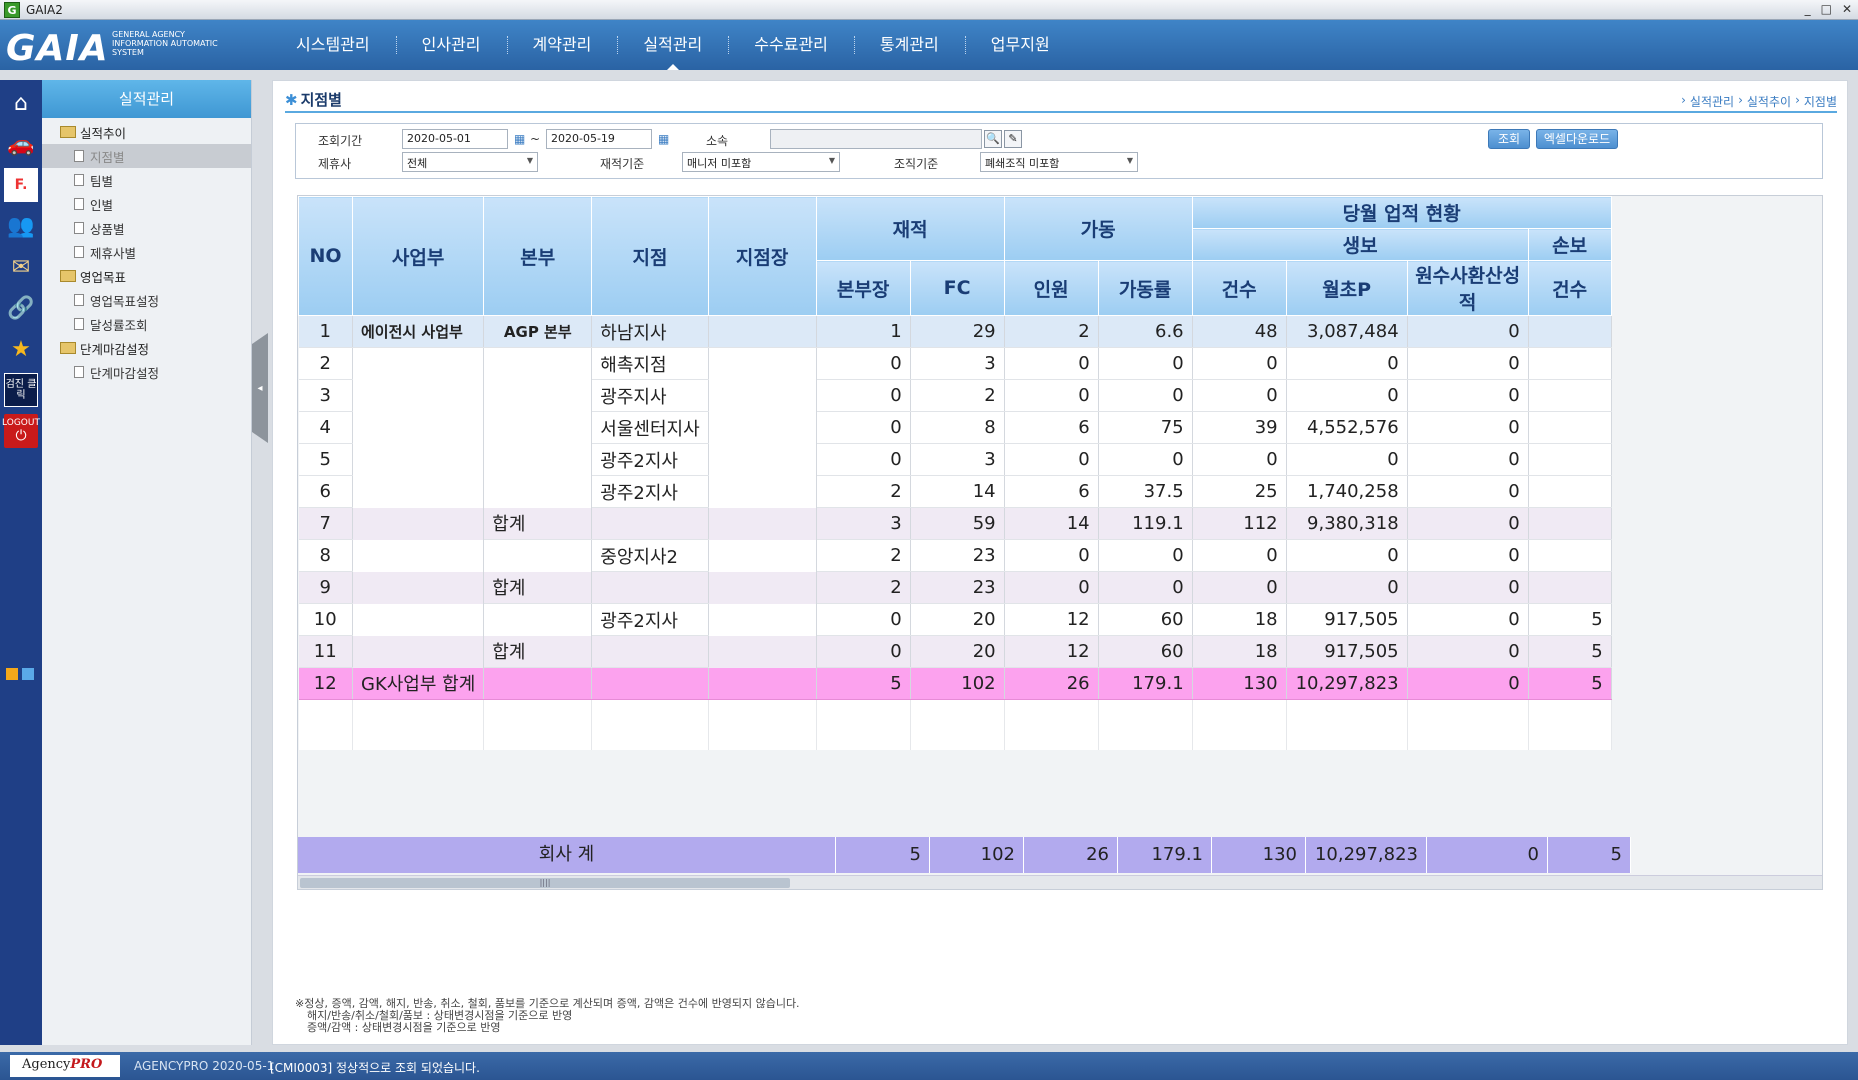 This screenshot has height=1080, width=1858. I want to click on folder-icon, so click(68, 348).